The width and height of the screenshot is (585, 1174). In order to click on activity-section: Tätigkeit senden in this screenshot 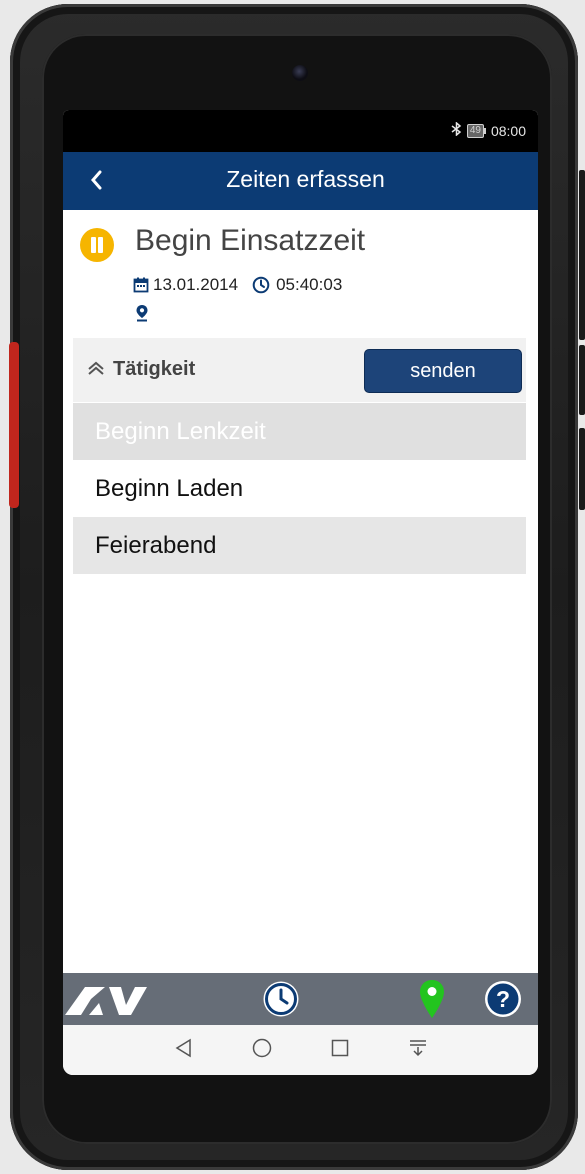, I will do `click(299, 370)`.